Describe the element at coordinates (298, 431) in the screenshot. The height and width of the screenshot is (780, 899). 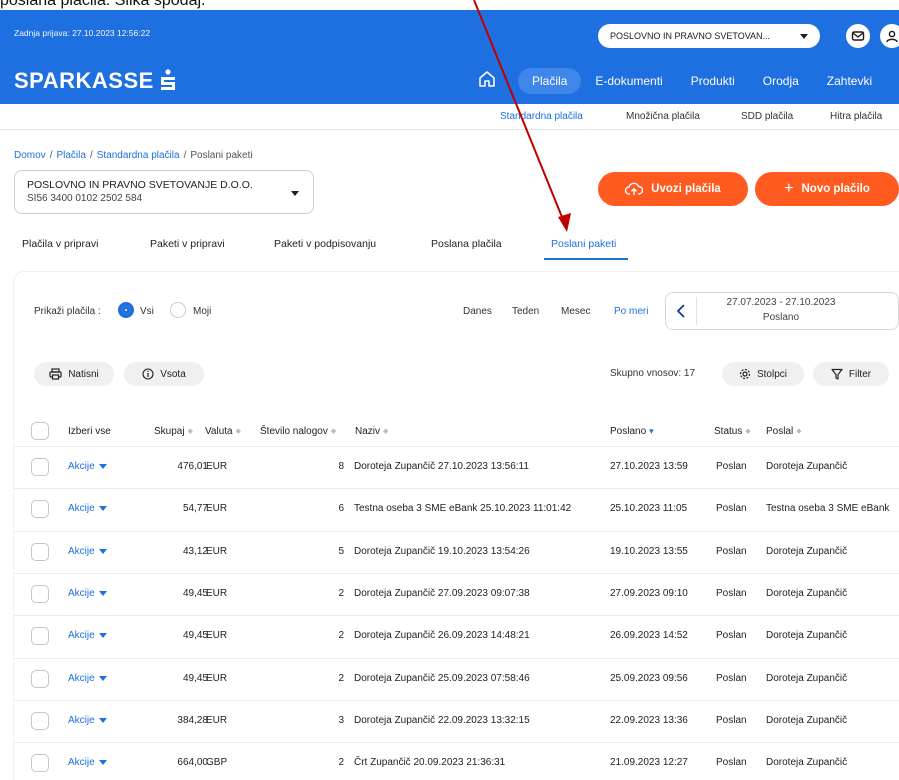
I see `header-count: Število nalogov ◆` at that location.